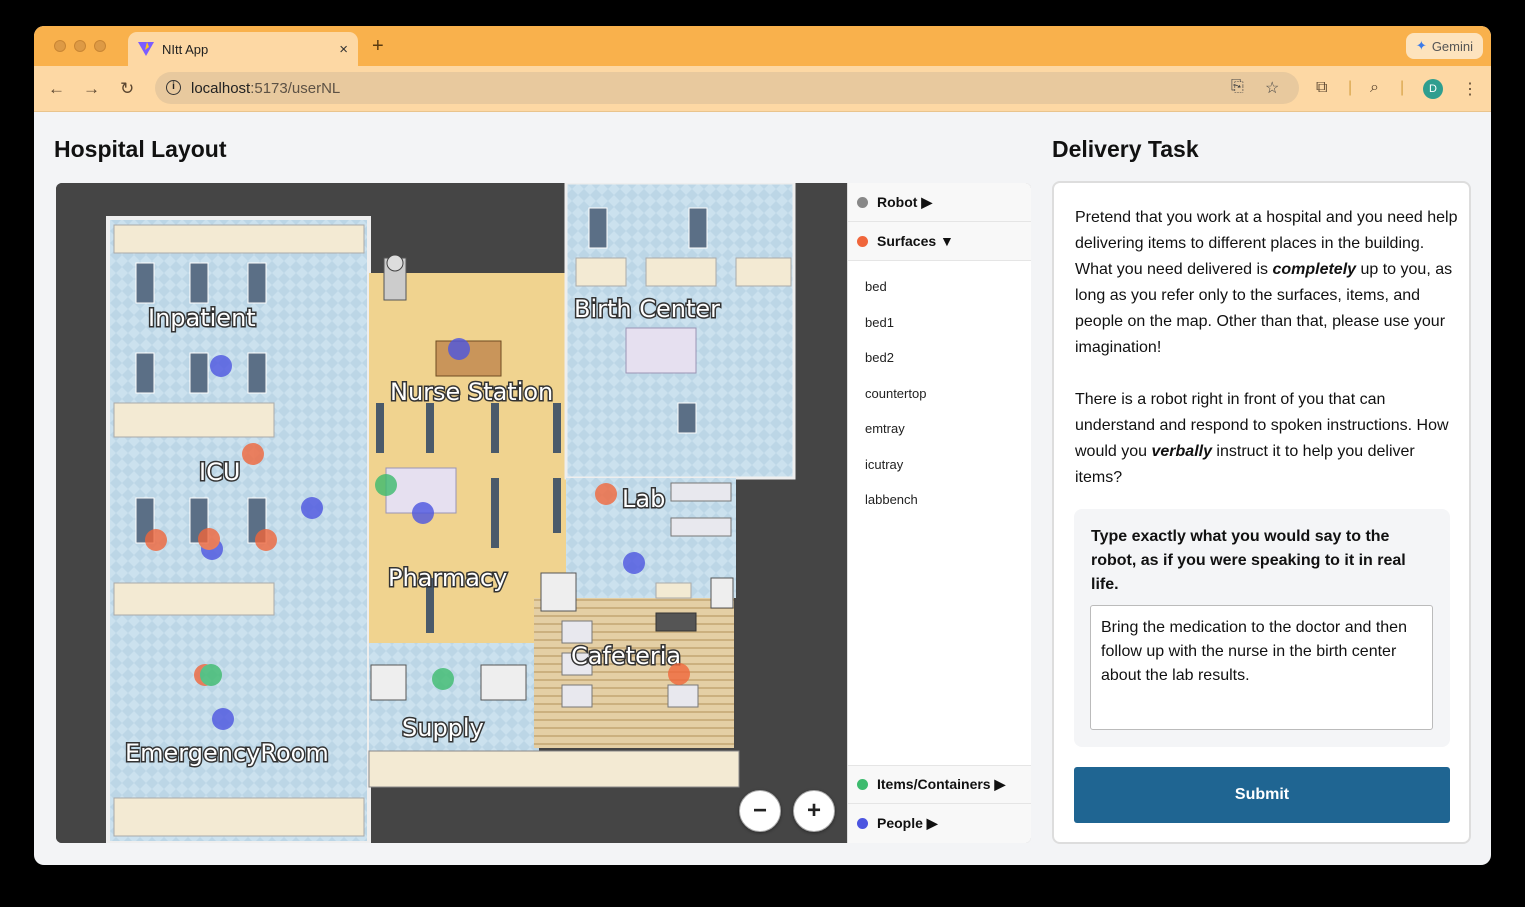 The width and height of the screenshot is (1525, 907). I want to click on back-arrow-icon: ←, so click(56, 89).